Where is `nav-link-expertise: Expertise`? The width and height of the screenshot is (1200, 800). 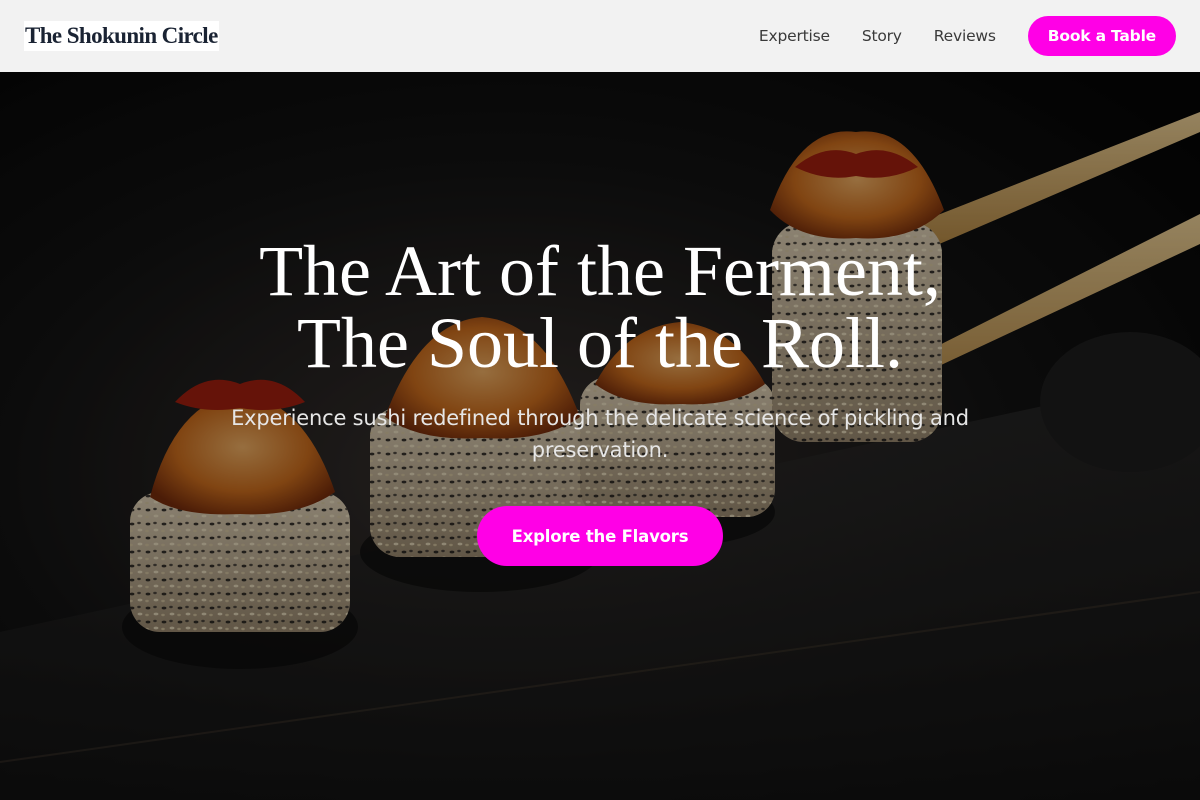 nav-link-expertise: Expertise is located at coordinates (794, 36).